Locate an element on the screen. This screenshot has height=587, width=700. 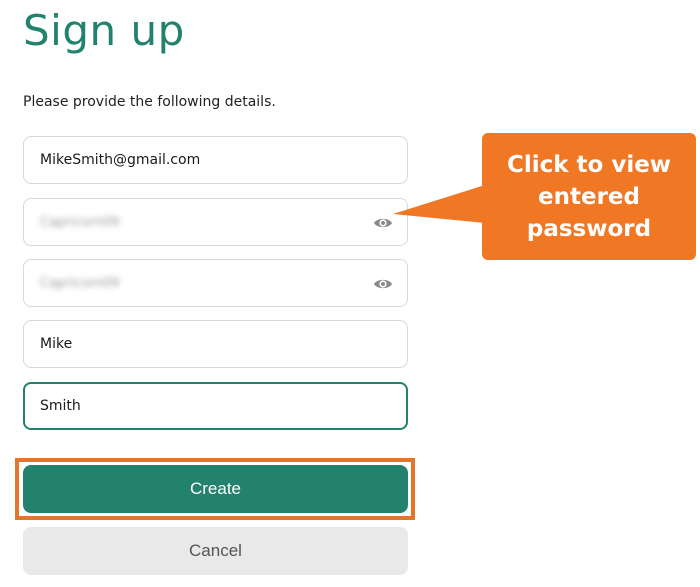
cancel-button: Cancel is located at coordinates (215, 551).